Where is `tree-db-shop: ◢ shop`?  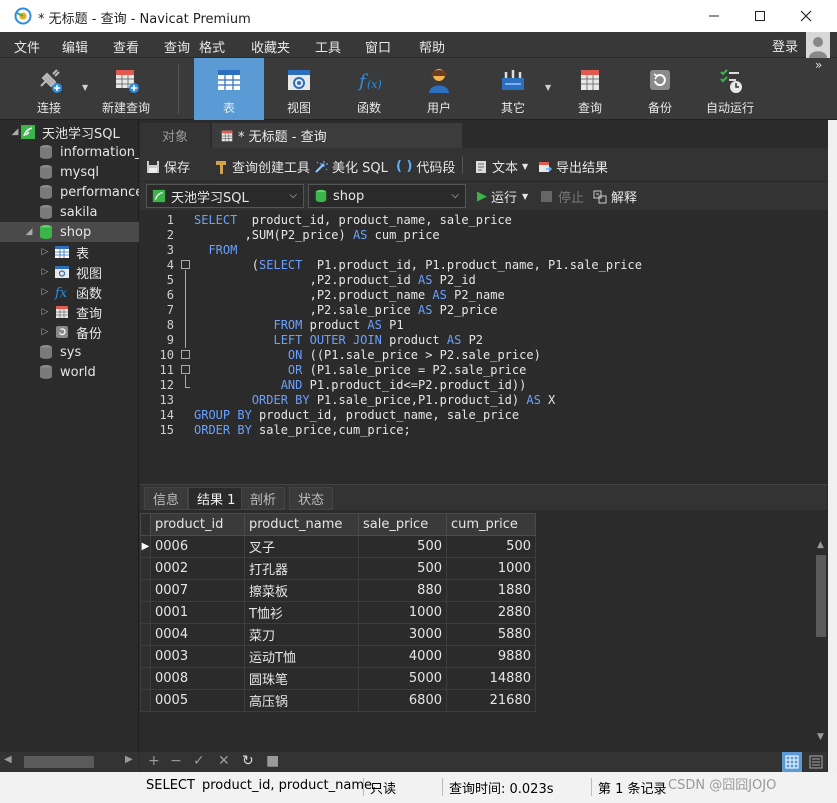
tree-db-shop: ◢ shop is located at coordinates (69, 232).